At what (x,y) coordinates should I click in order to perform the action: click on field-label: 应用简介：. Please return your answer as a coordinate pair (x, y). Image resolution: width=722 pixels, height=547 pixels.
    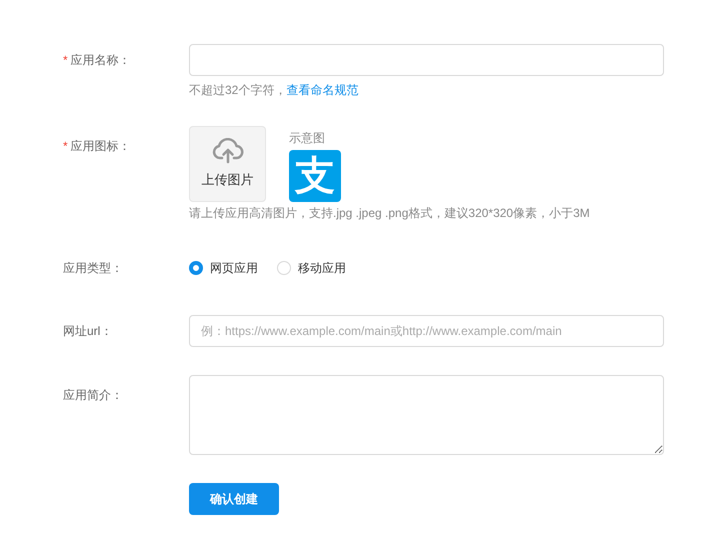
    Looking at the image, I should click on (93, 395).